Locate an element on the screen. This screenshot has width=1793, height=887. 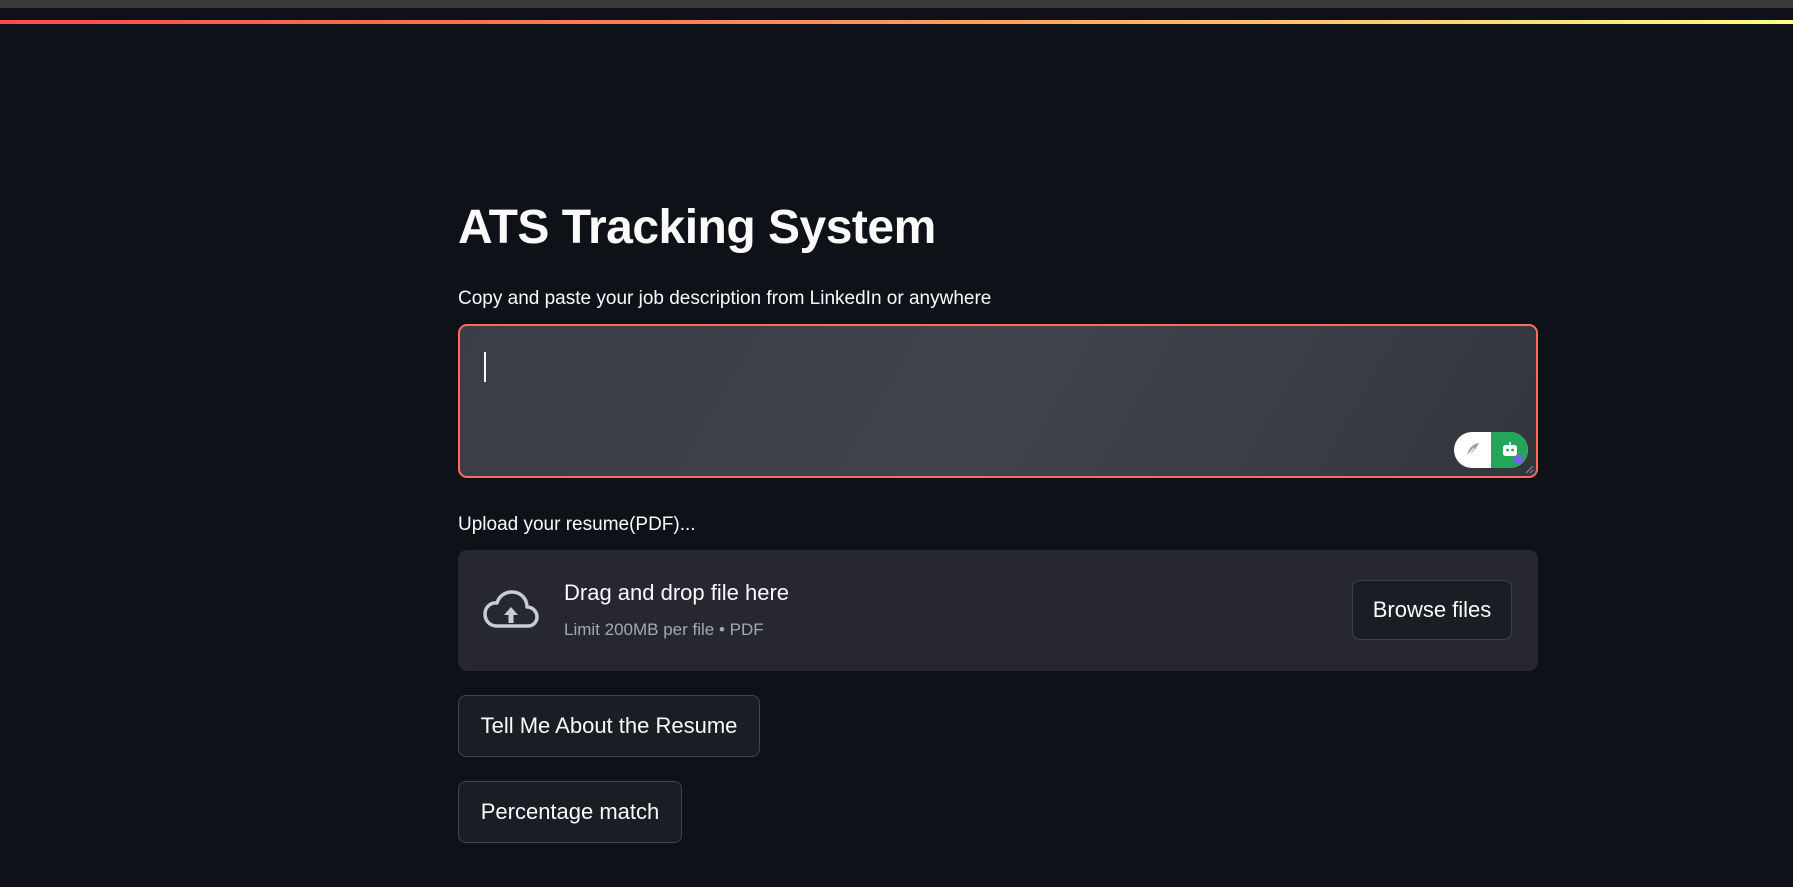
dropzone-limit-text: Limit 200MB per file • PDF is located at coordinates (664, 629).